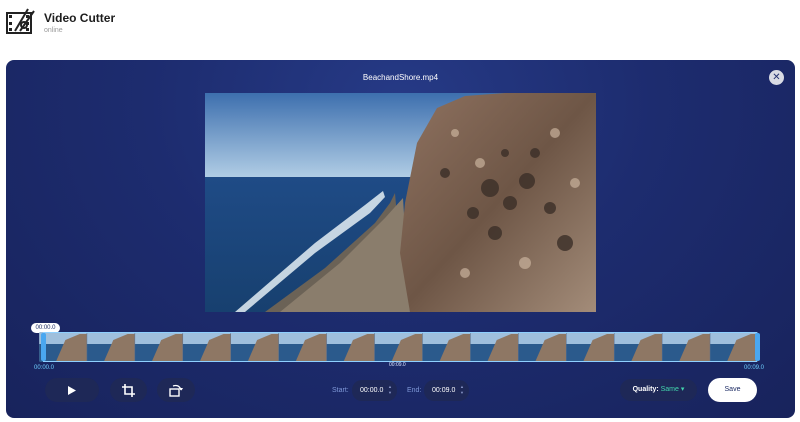 This screenshot has height=422, width=800. I want to click on start-stepper: ▲ ▼, so click(390, 390).